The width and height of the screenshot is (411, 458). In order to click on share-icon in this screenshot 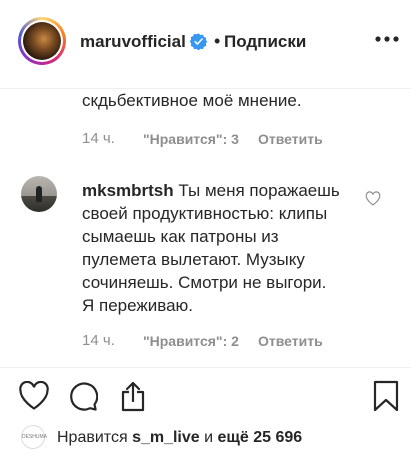, I will do `click(133, 396)`.